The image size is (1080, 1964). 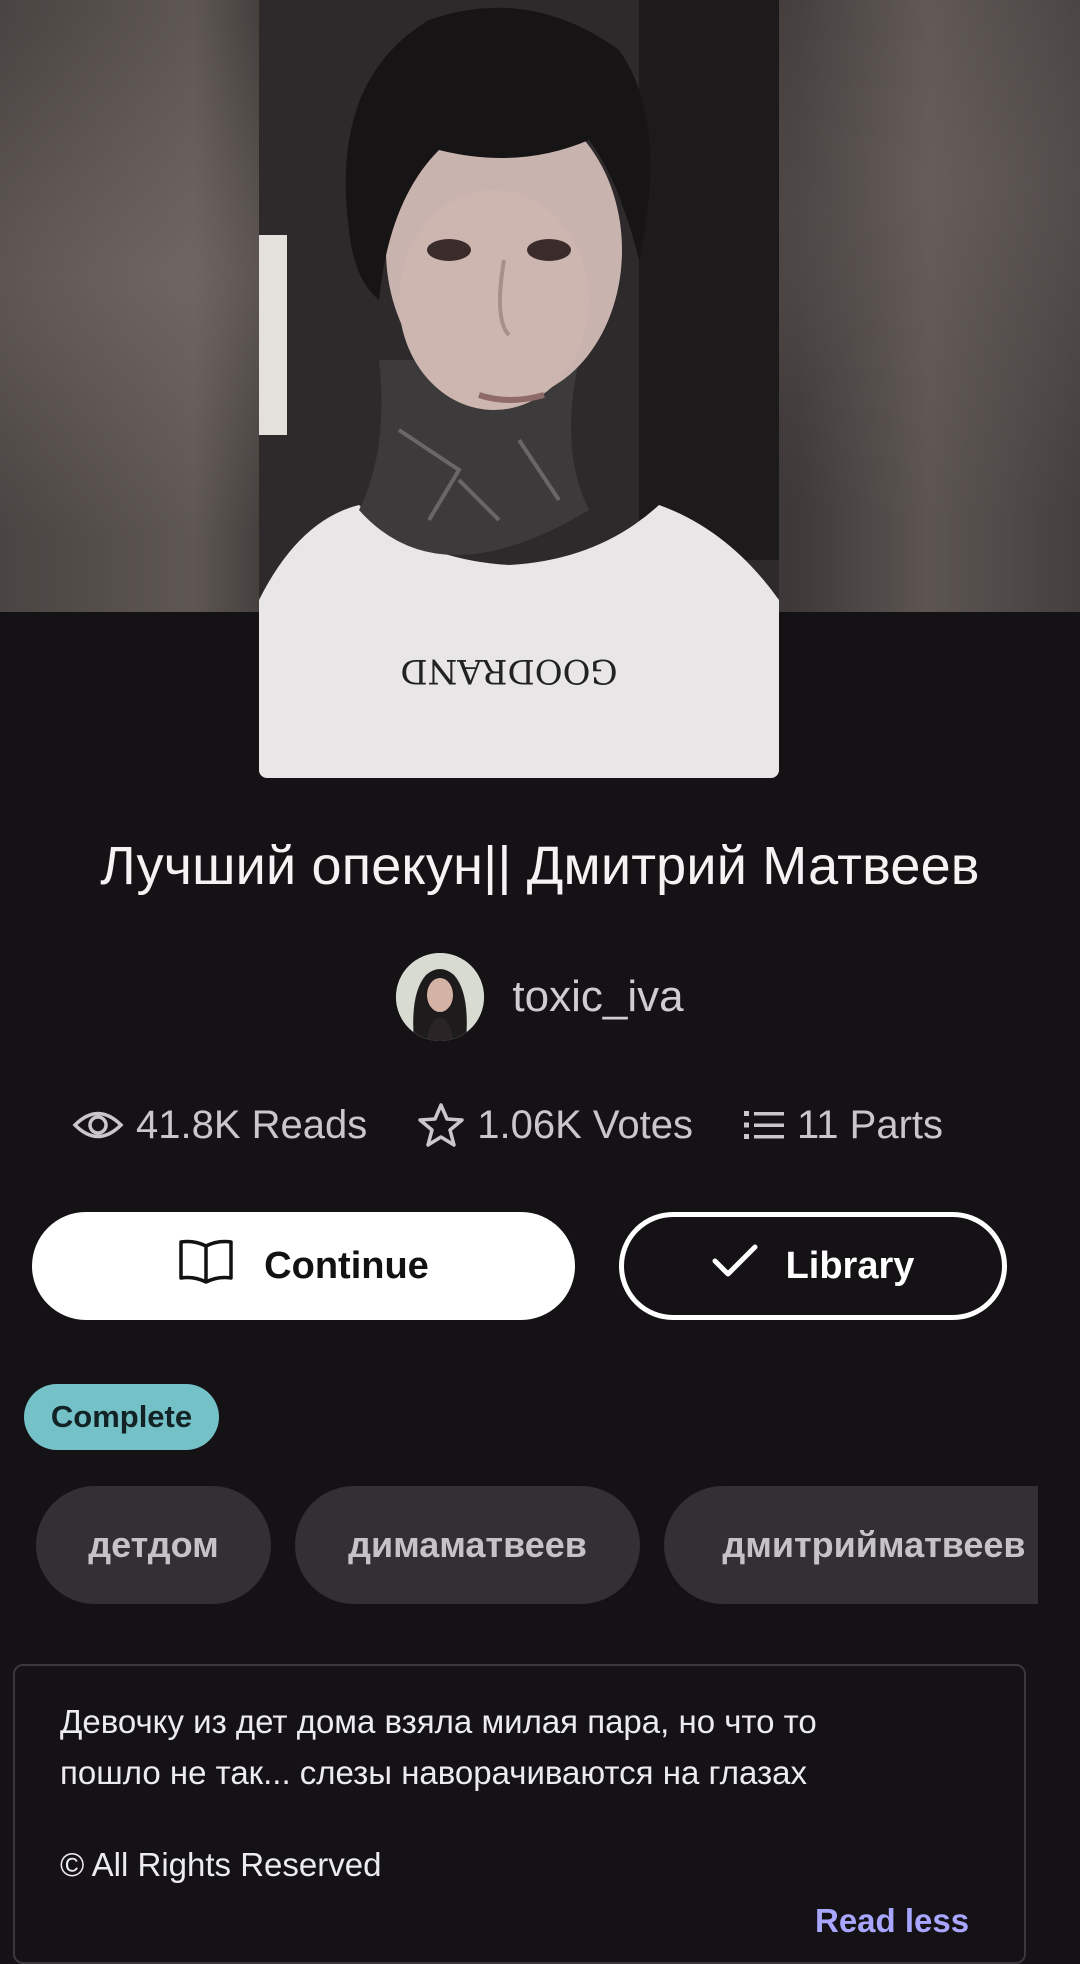 I want to click on parts-count: 11 Parts, so click(x=870, y=1124).